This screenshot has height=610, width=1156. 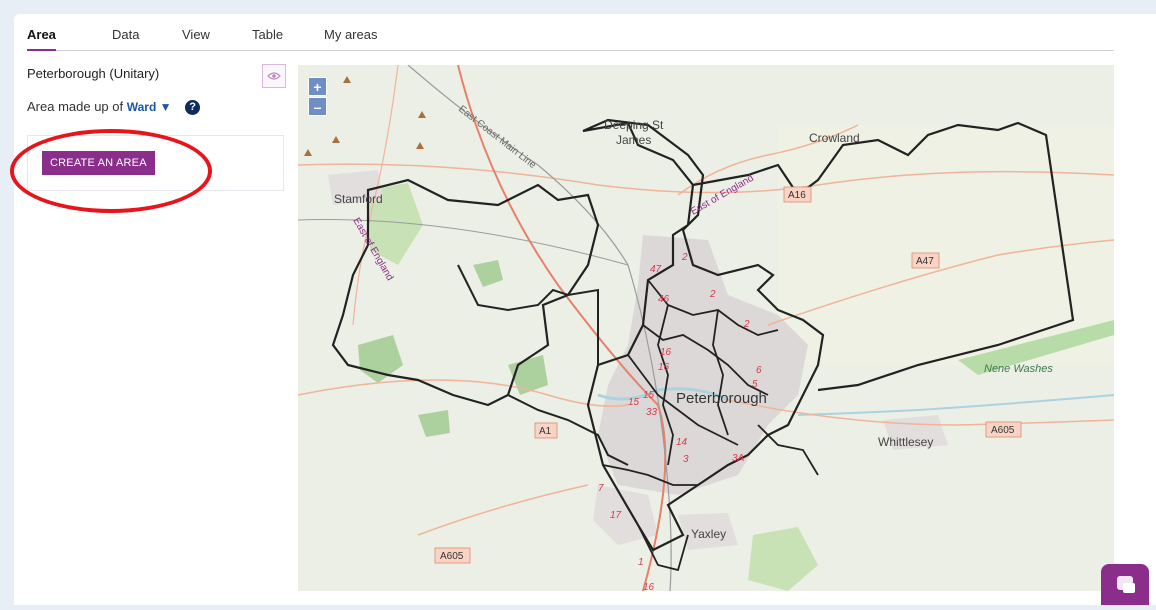 What do you see at coordinates (317, 106) in the screenshot?
I see `zoom-out-button: –` at bounding box center [317, 106].